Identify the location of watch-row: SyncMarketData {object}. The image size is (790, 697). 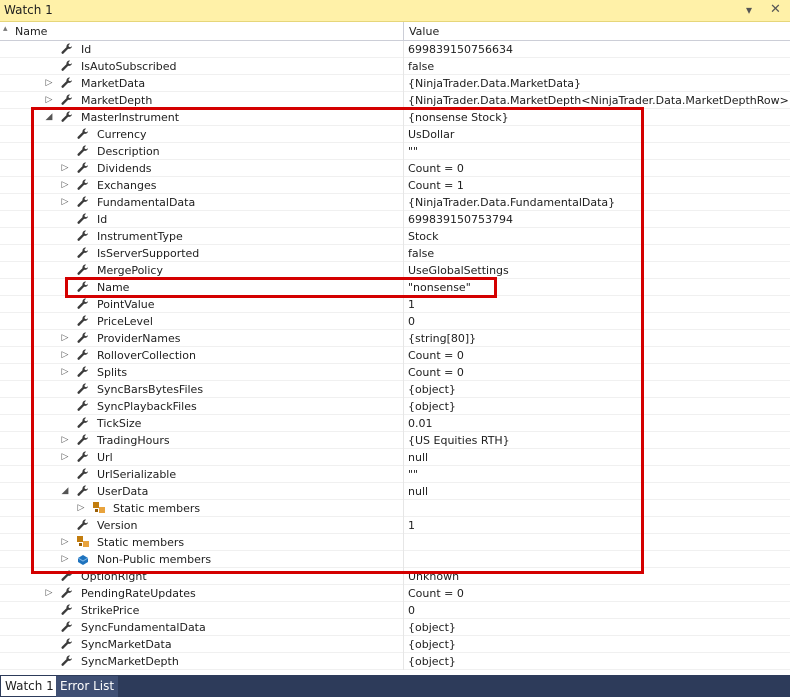
(395, 644).